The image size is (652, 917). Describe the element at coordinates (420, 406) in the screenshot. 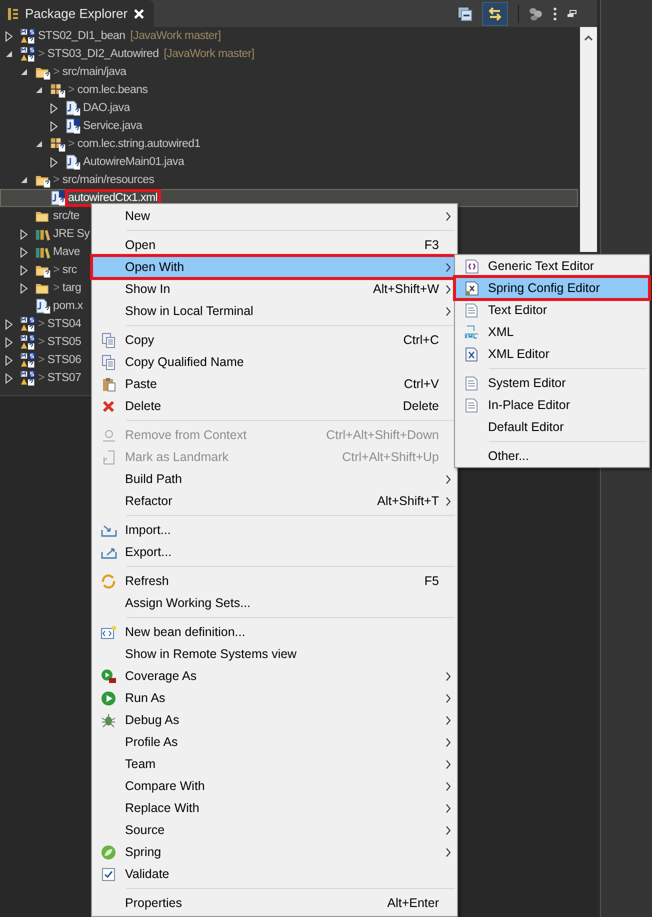

I see `shortcut-text: Delete` at that location.